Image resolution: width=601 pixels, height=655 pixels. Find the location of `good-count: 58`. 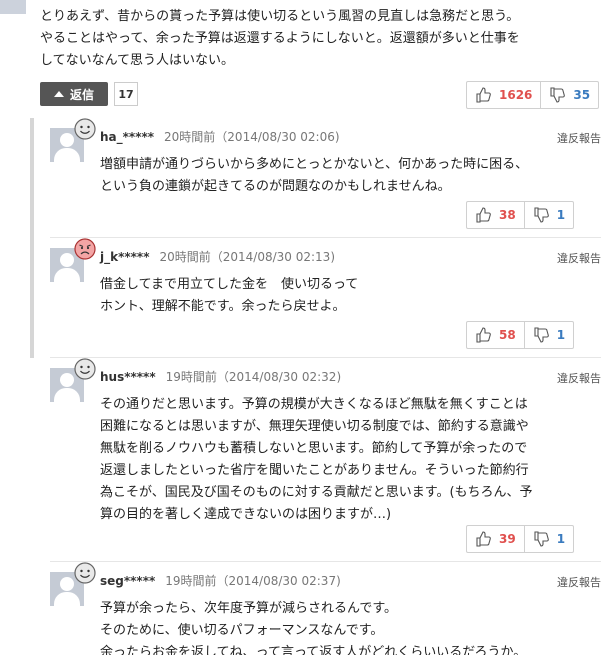

good-count: 58 is located at coordinates (507, 335).